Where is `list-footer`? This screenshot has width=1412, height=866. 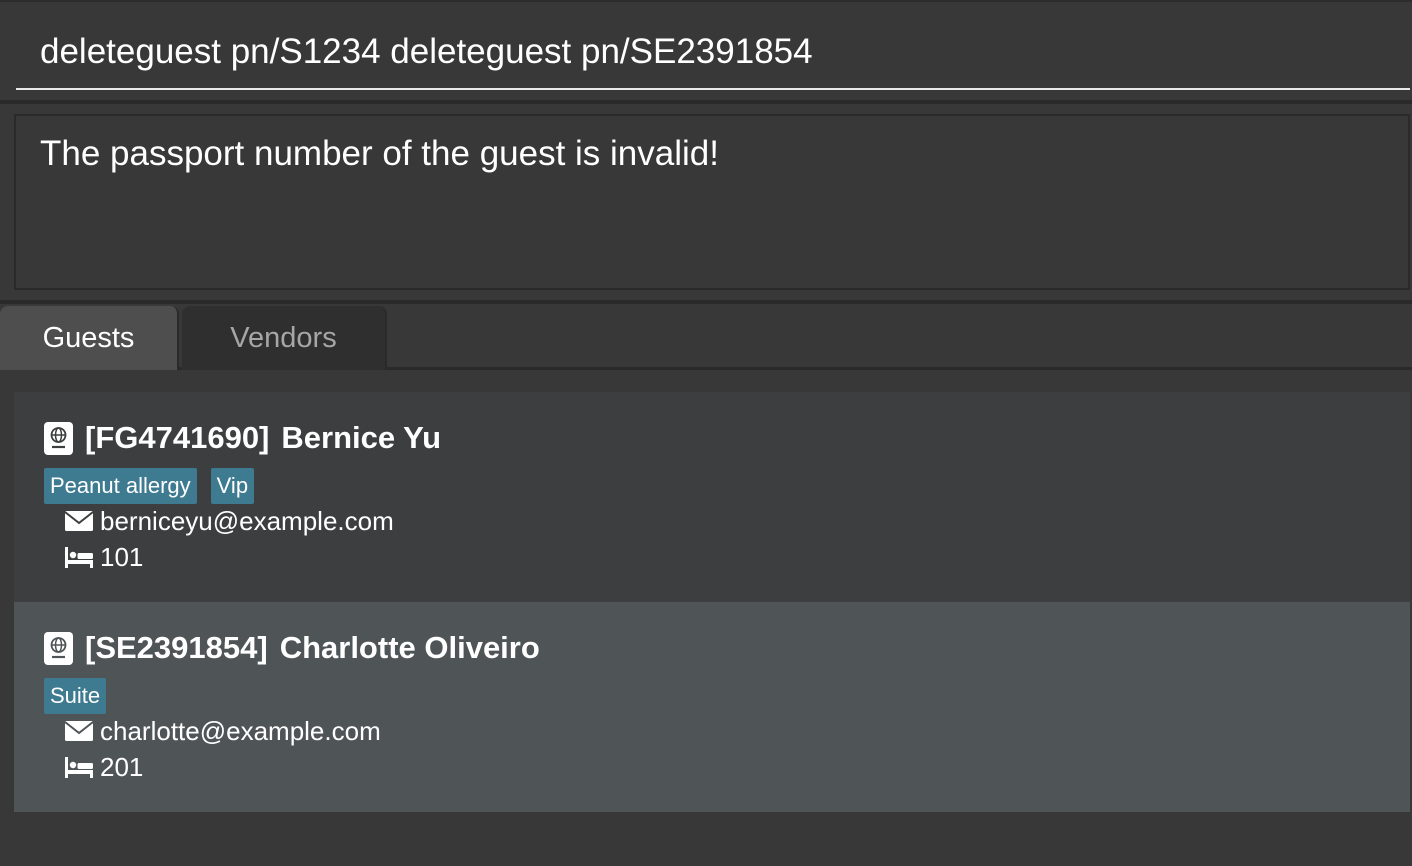
list-footer is located at coordinates (706, 839).